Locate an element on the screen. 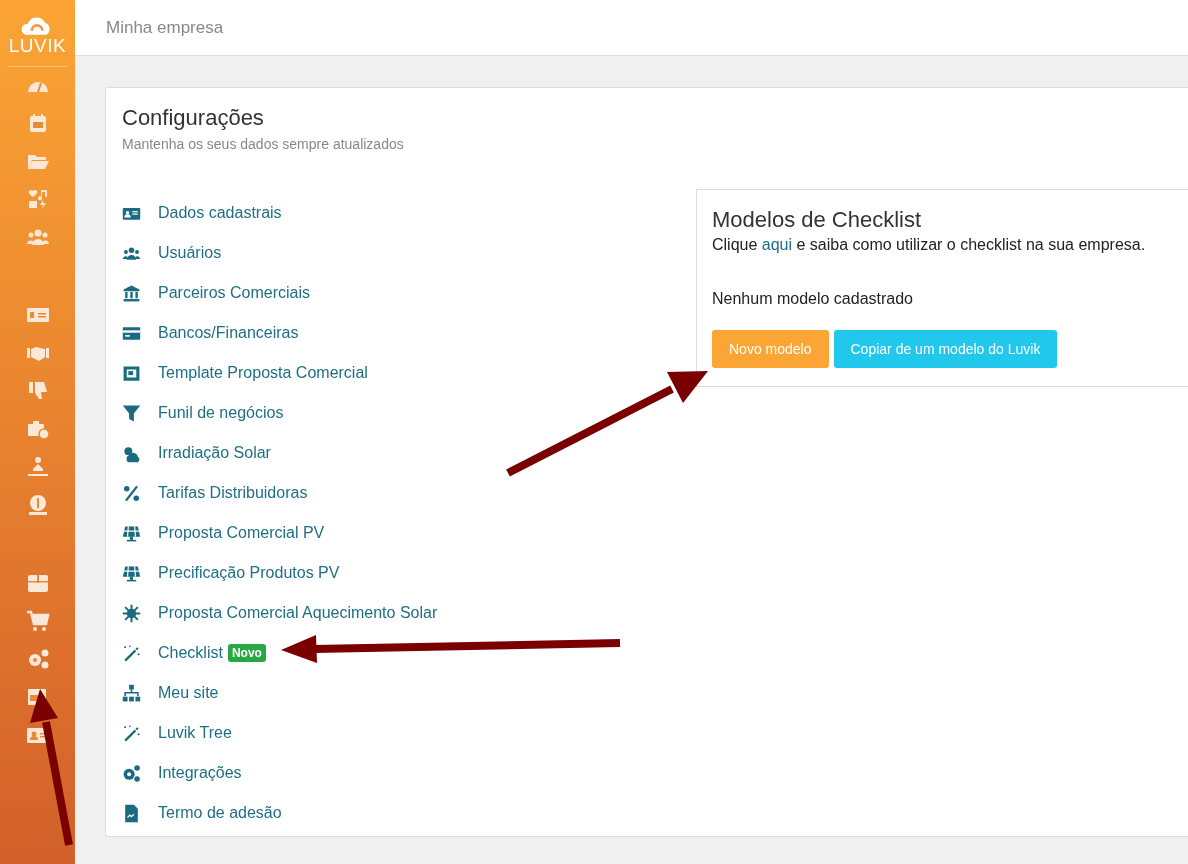 This screenshot has height=864, width=1188. settings-link: Meu site is located at coordinates (188, 693).